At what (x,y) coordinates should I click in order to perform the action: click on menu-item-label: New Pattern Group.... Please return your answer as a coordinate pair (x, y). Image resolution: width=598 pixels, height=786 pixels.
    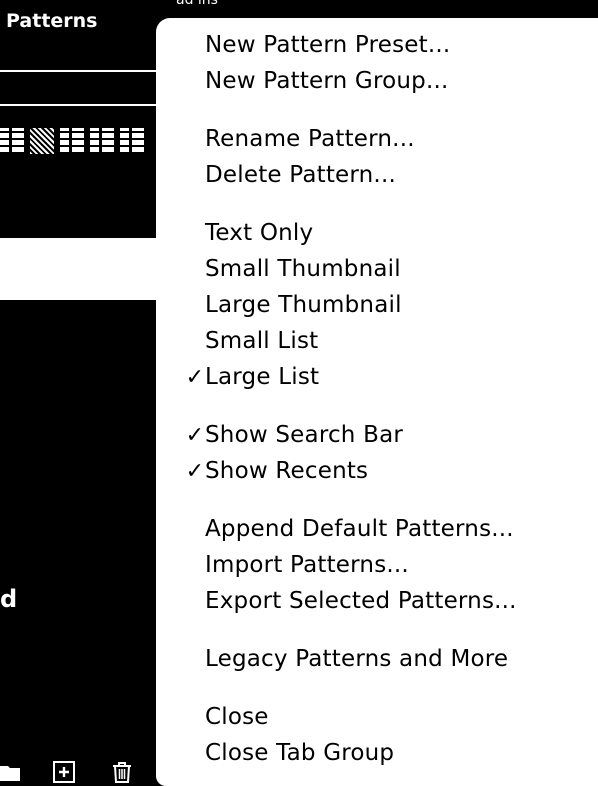
    Looking at the image, I should click on (327, 81).